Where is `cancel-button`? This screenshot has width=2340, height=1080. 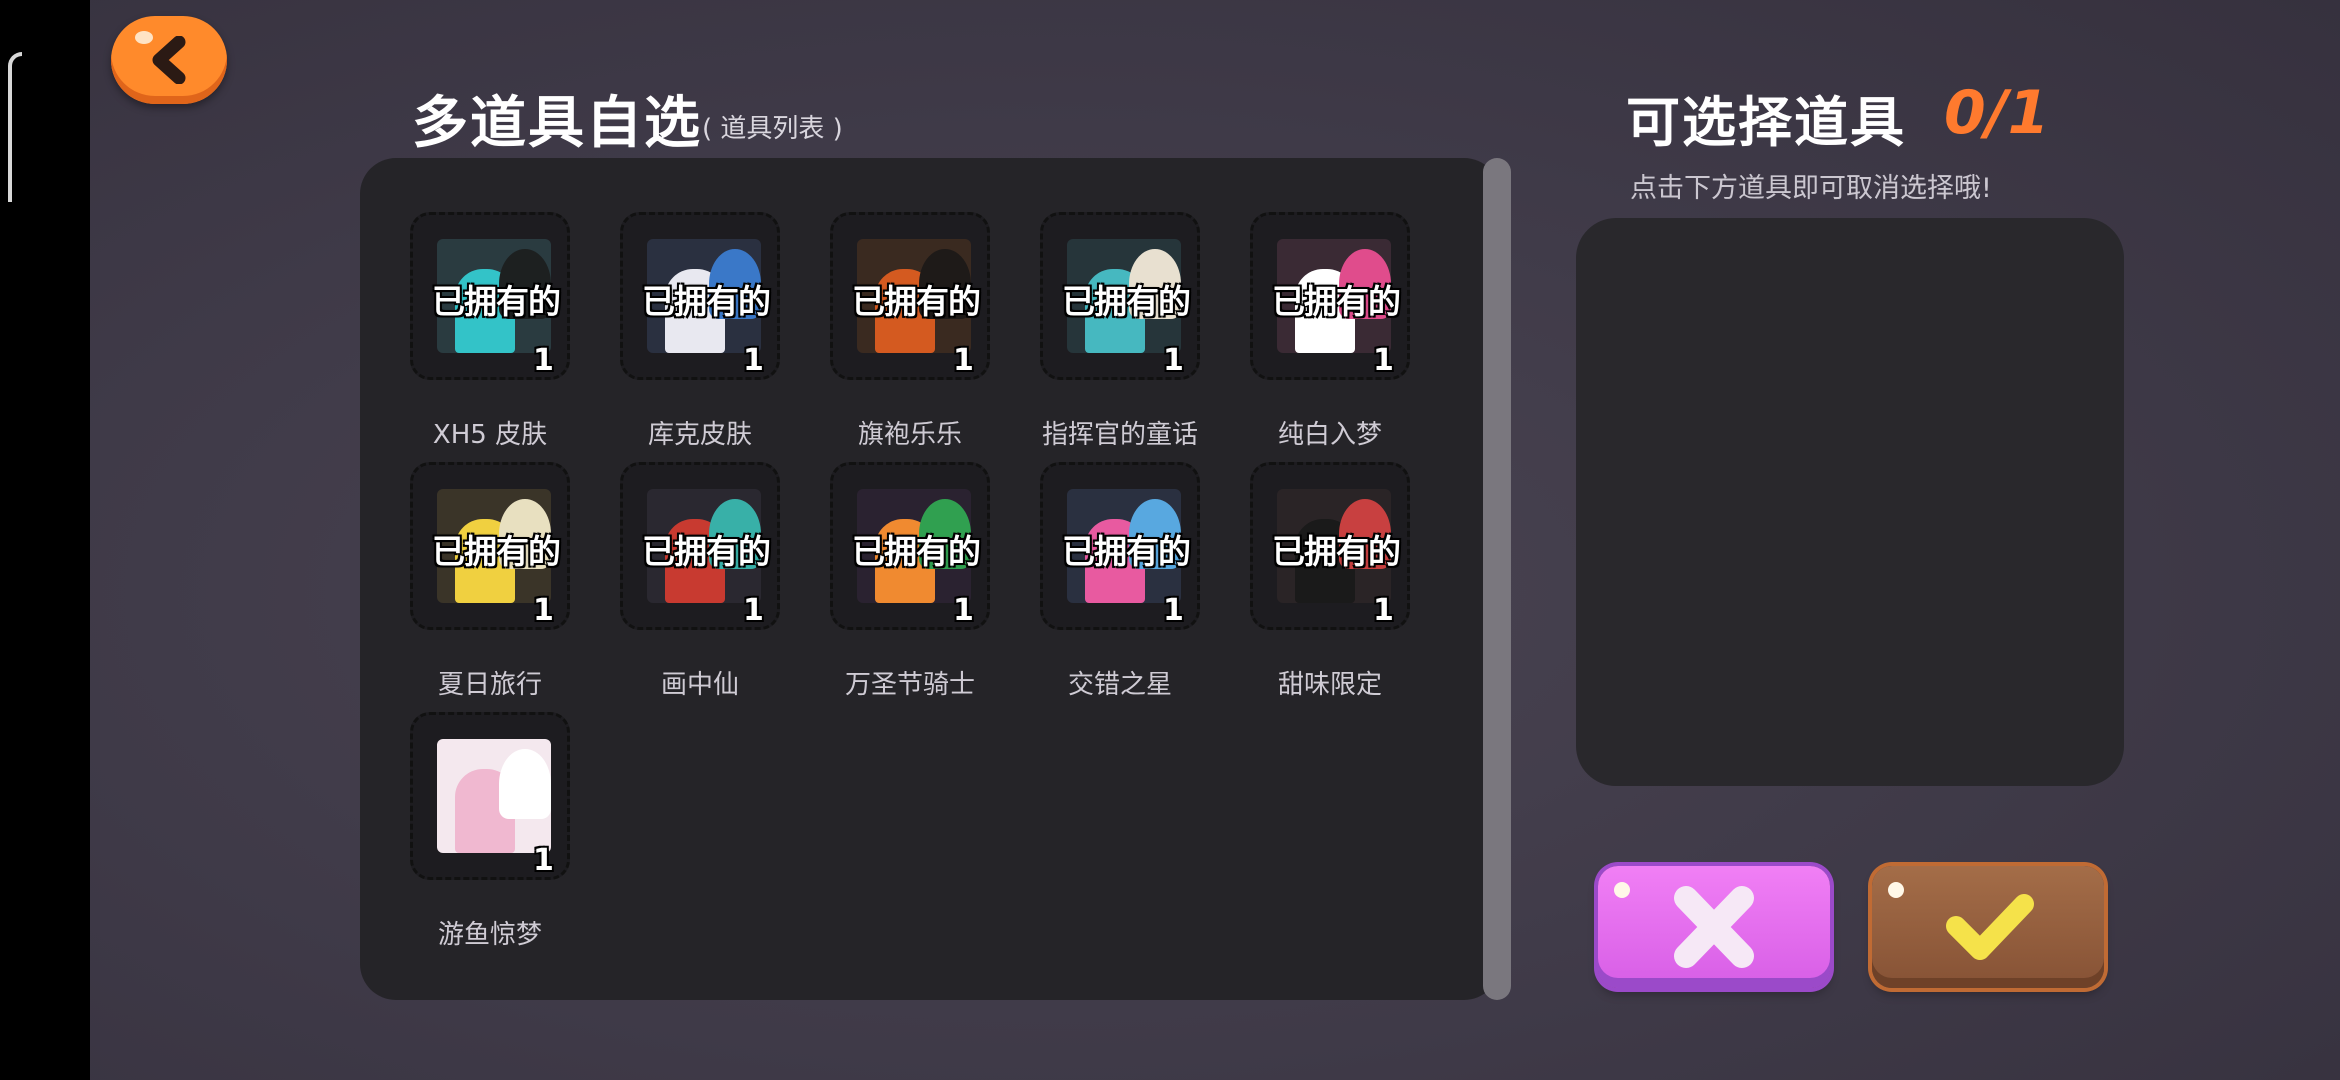
cancel-button is located at coordinates (1714, 927).